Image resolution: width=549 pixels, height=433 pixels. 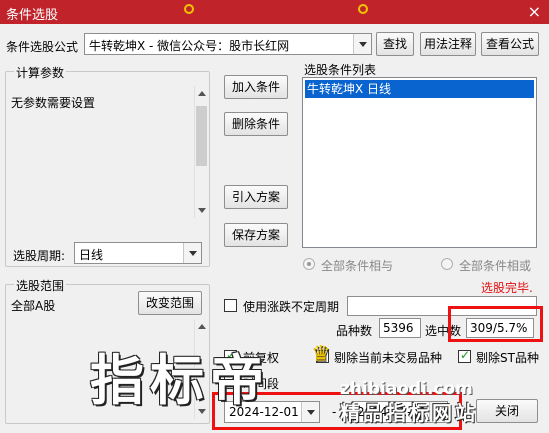 What do you see at coordinates (201, 136) in the screenshot?
I see `scroll-thumb` at bounding box center [201, 136].